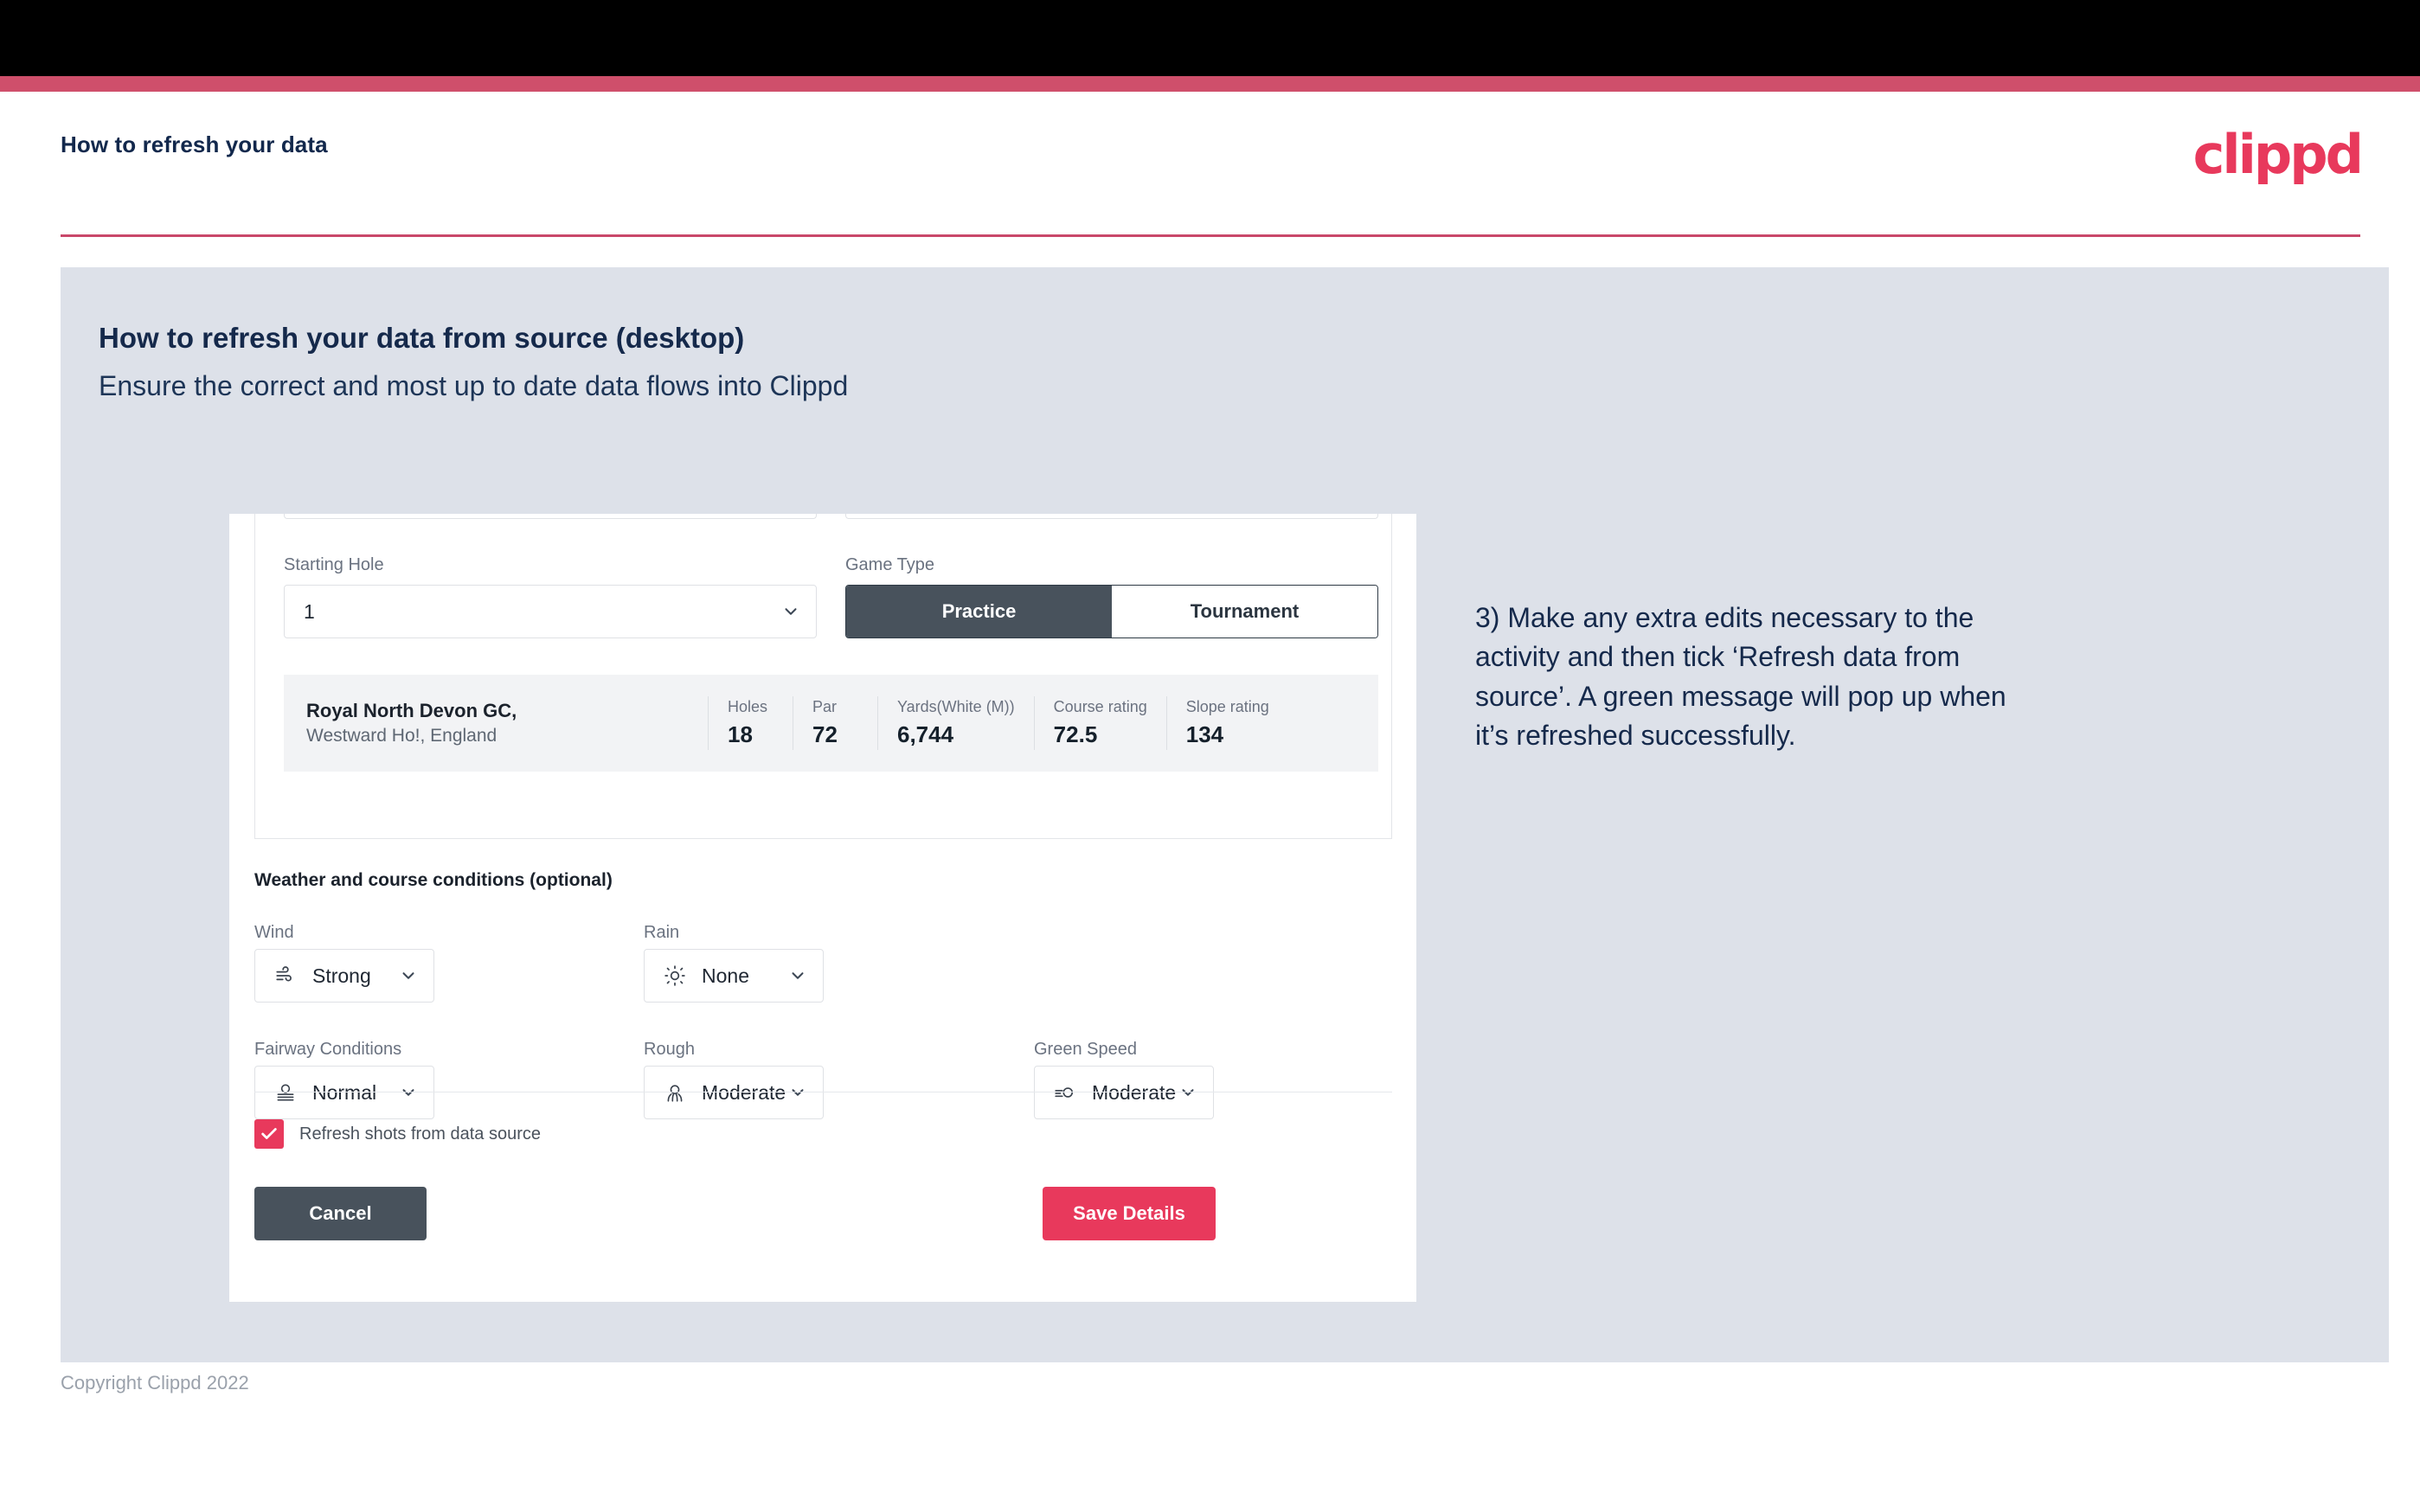 The width and height of the screenshot is (2420, 1512). What do you see at coordinates (550, 516) in the screenshot?
I see `clipped-field-left` at bounding box center [550, 516].